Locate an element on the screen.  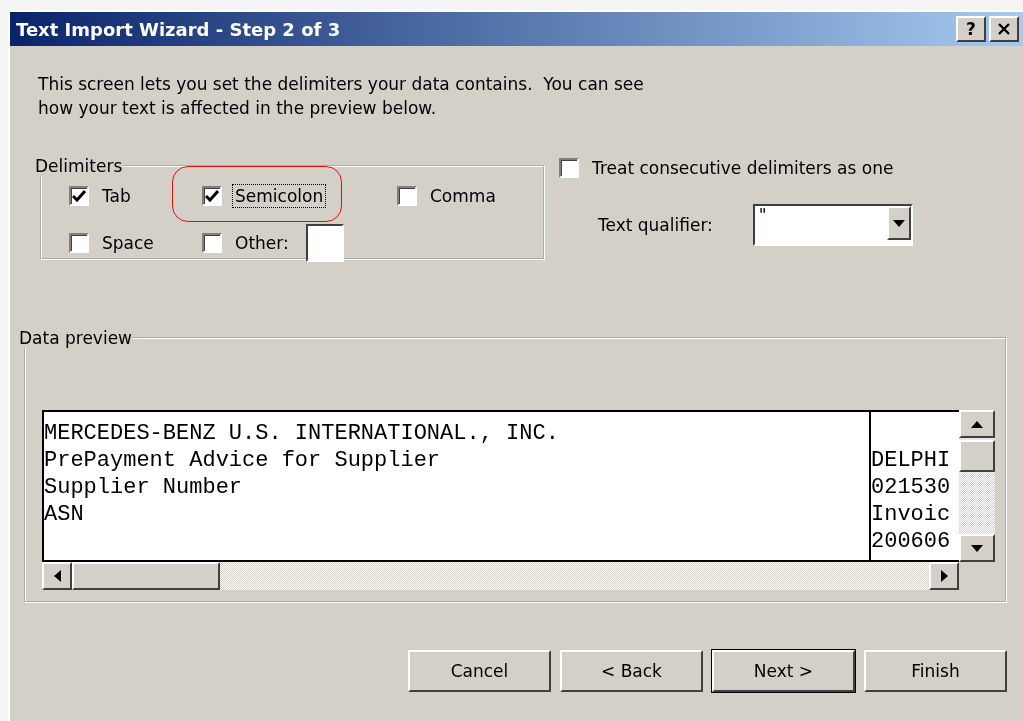
input-field is located at coordinates (324, 243).